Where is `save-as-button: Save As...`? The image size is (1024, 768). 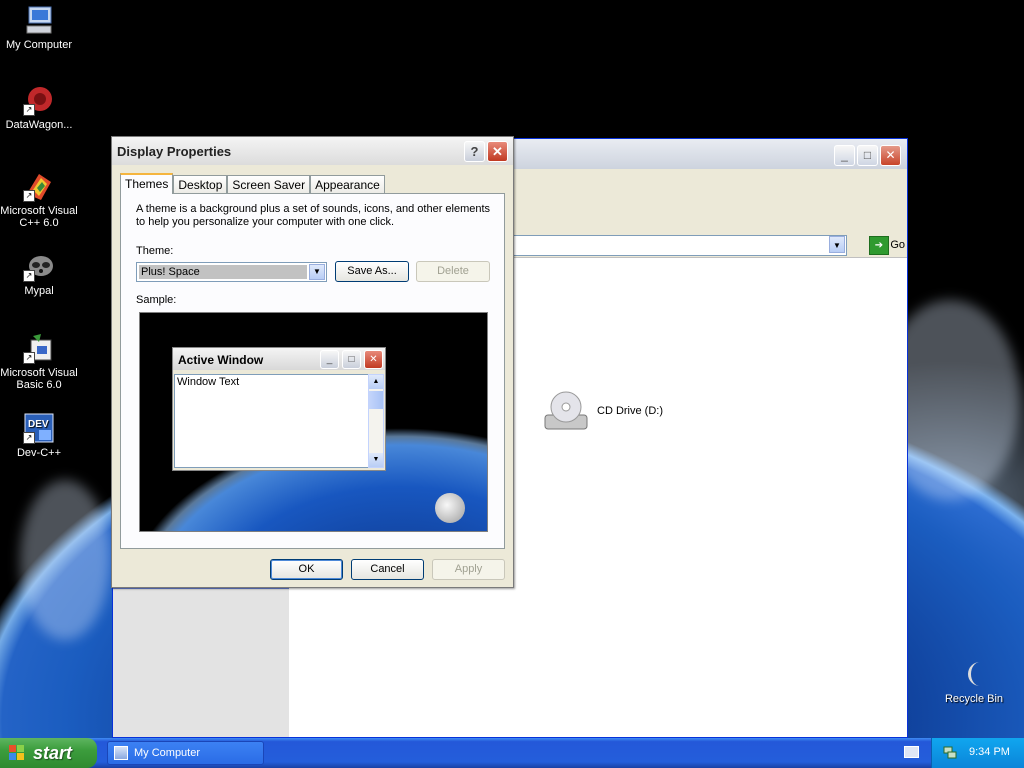 save-as-button: Save As... is located at coordinates (372, 271).